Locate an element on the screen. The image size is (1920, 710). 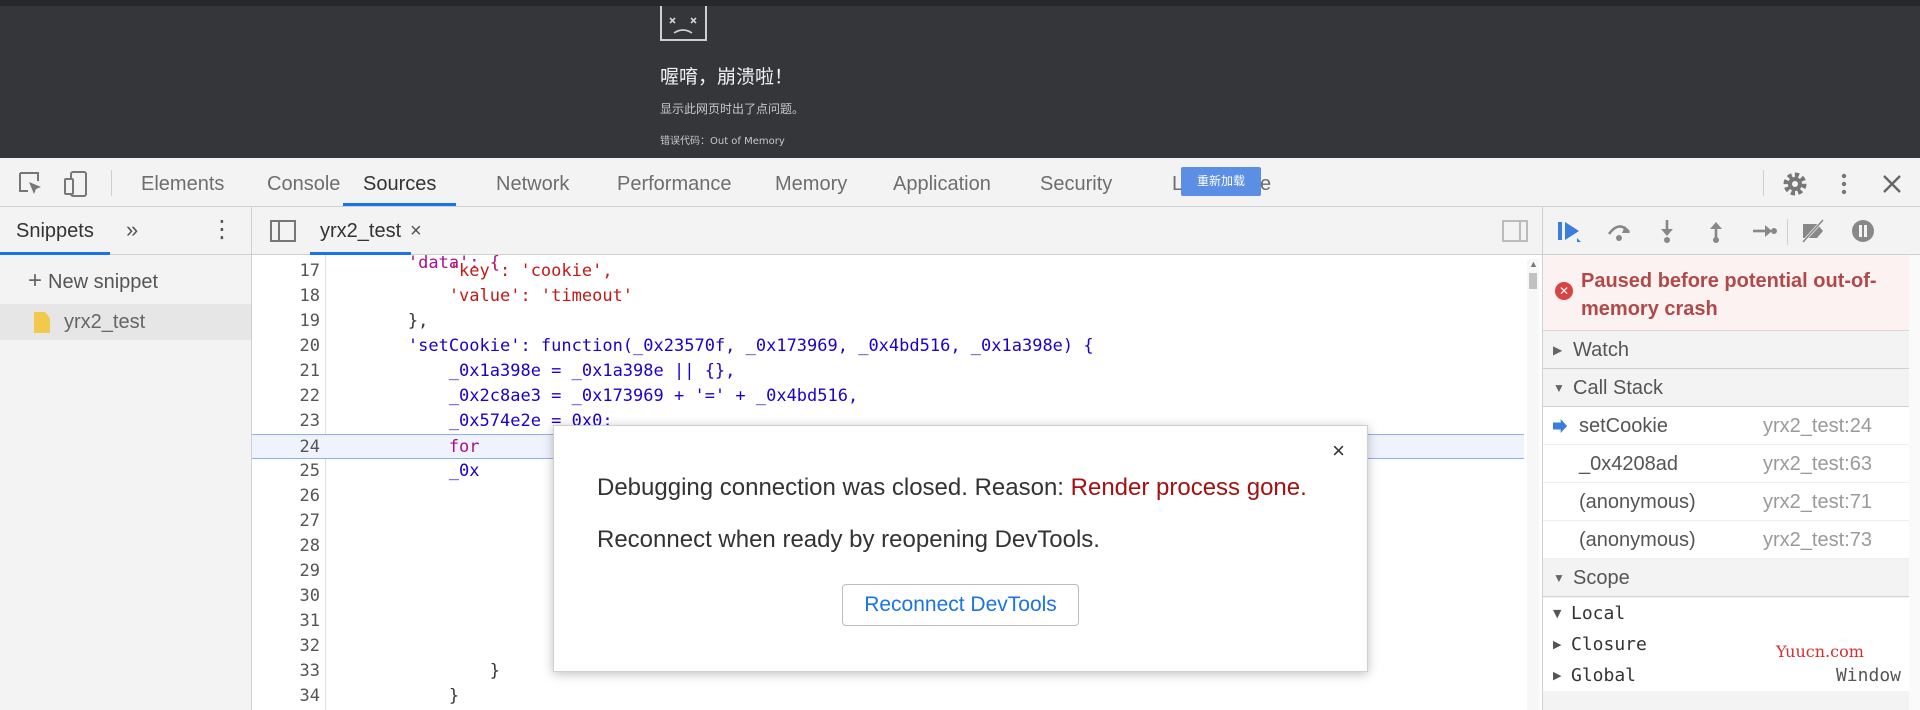
line-source: _0x2c8ae3 = _0x173969 + '=' + _0x4bd516, is located at coordinates (592, 396).